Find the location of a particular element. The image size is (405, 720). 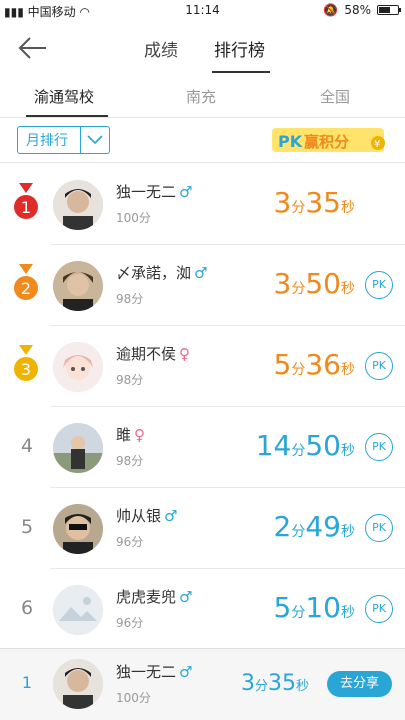

chevron-down-icon is located at coordinates (95, 140).